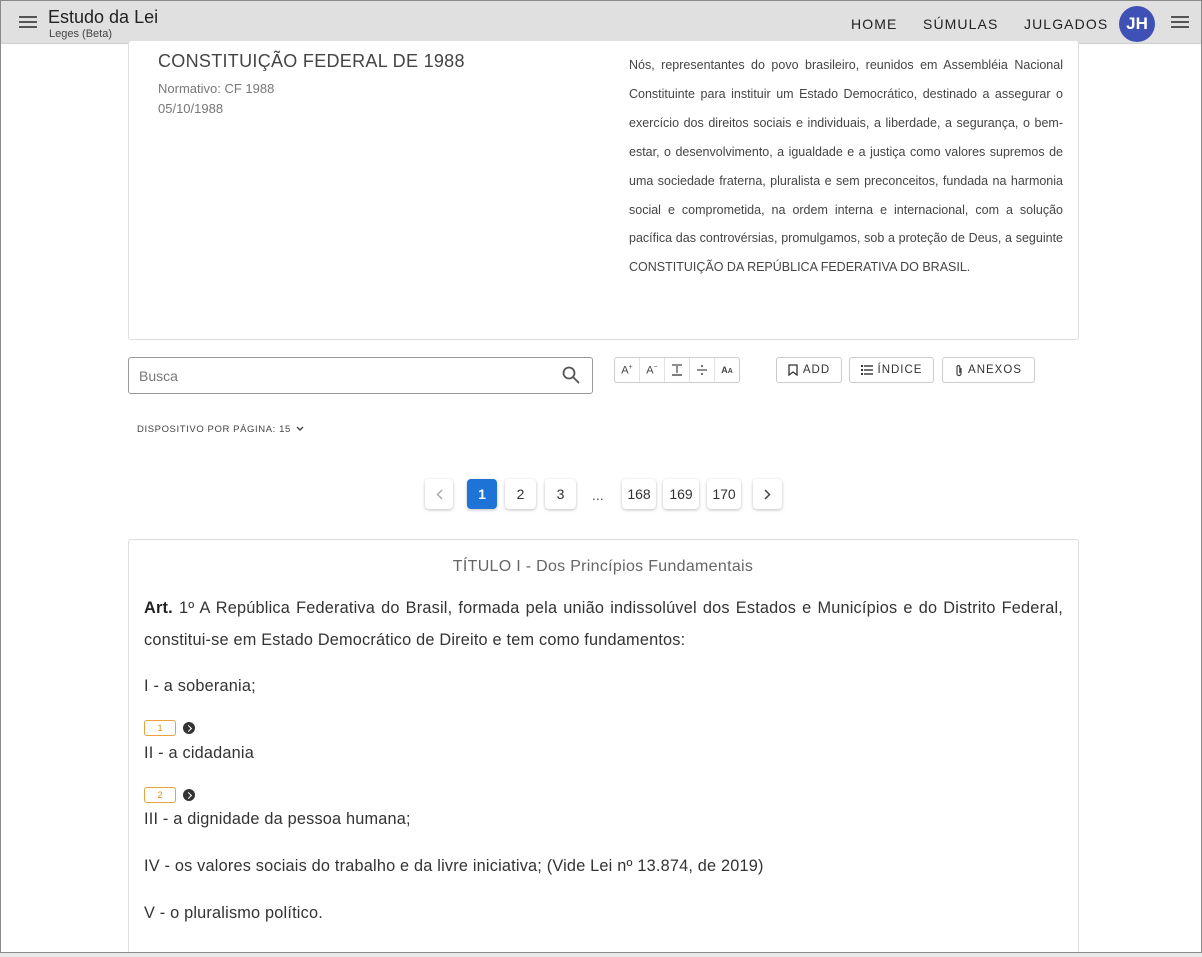  I want to click on pagination-page-3: 3, so click(560, 494).